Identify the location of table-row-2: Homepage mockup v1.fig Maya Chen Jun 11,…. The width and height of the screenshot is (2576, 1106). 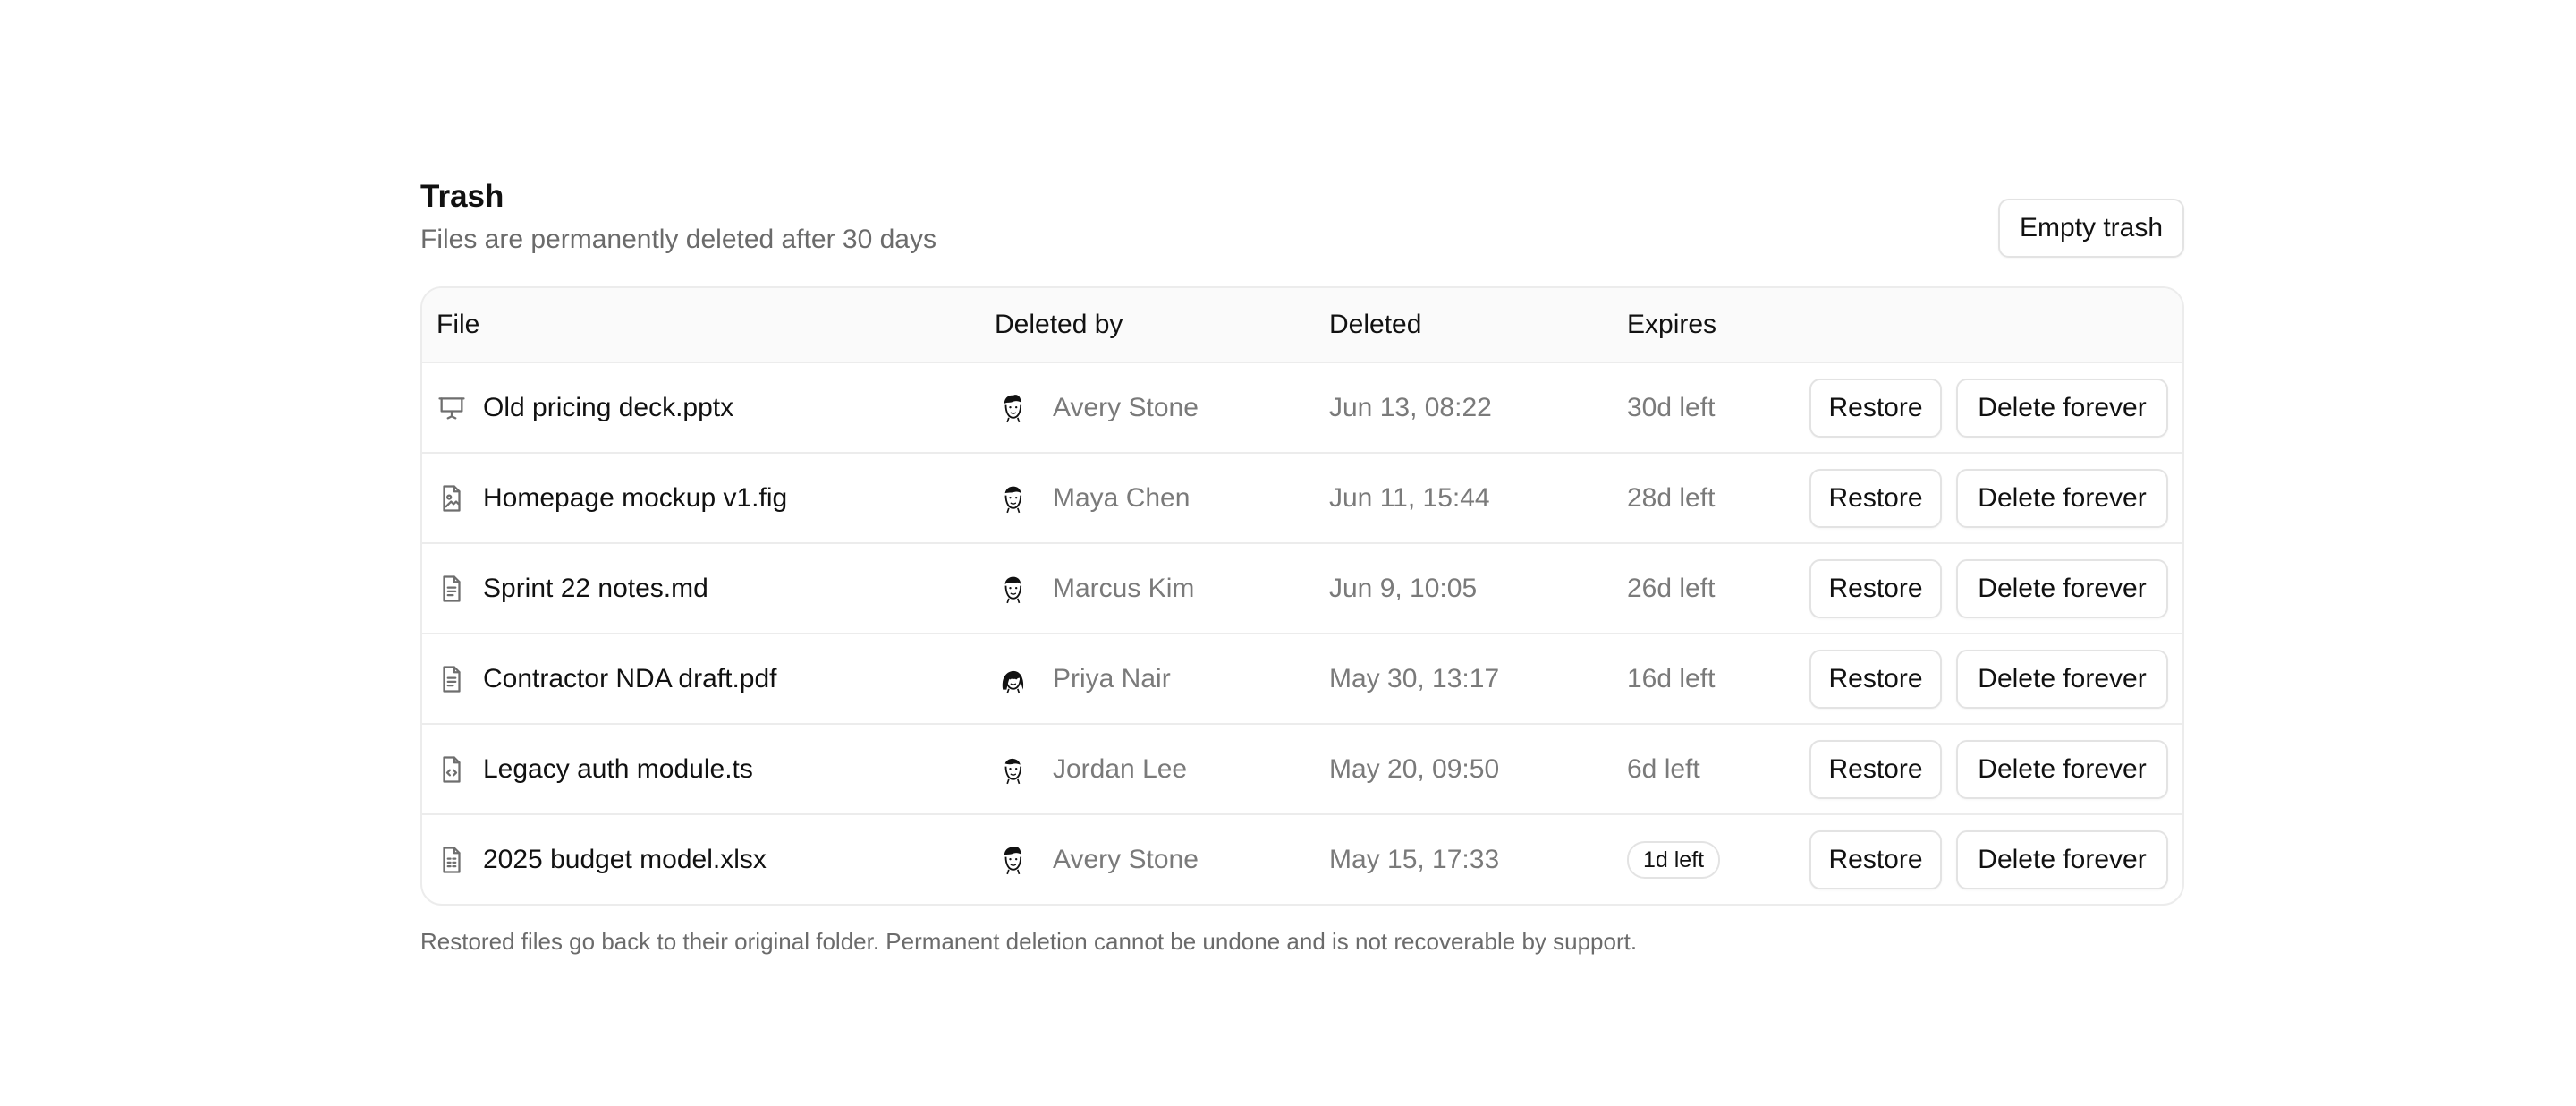
(1302, 499).